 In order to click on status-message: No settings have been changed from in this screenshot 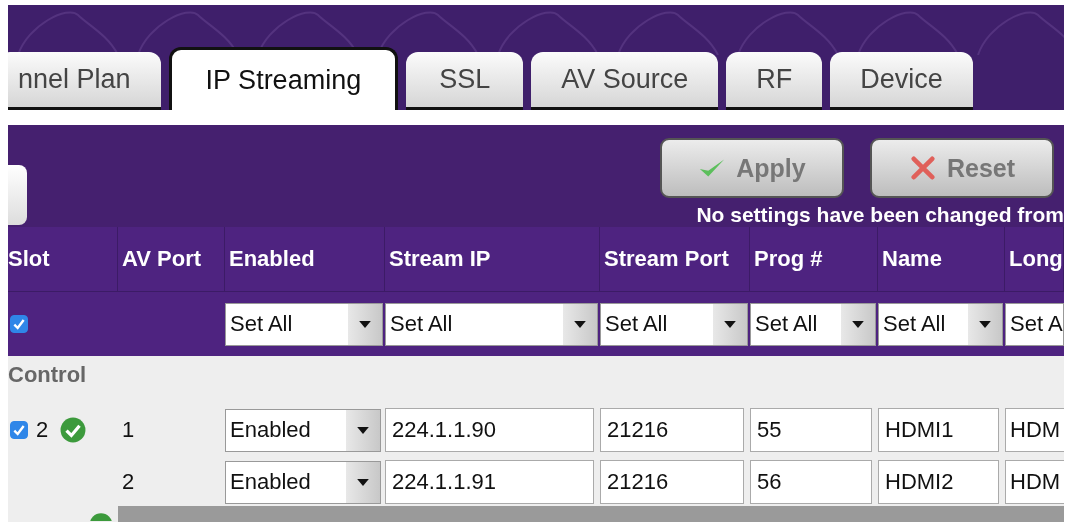, I will do `click(879, 215)`.